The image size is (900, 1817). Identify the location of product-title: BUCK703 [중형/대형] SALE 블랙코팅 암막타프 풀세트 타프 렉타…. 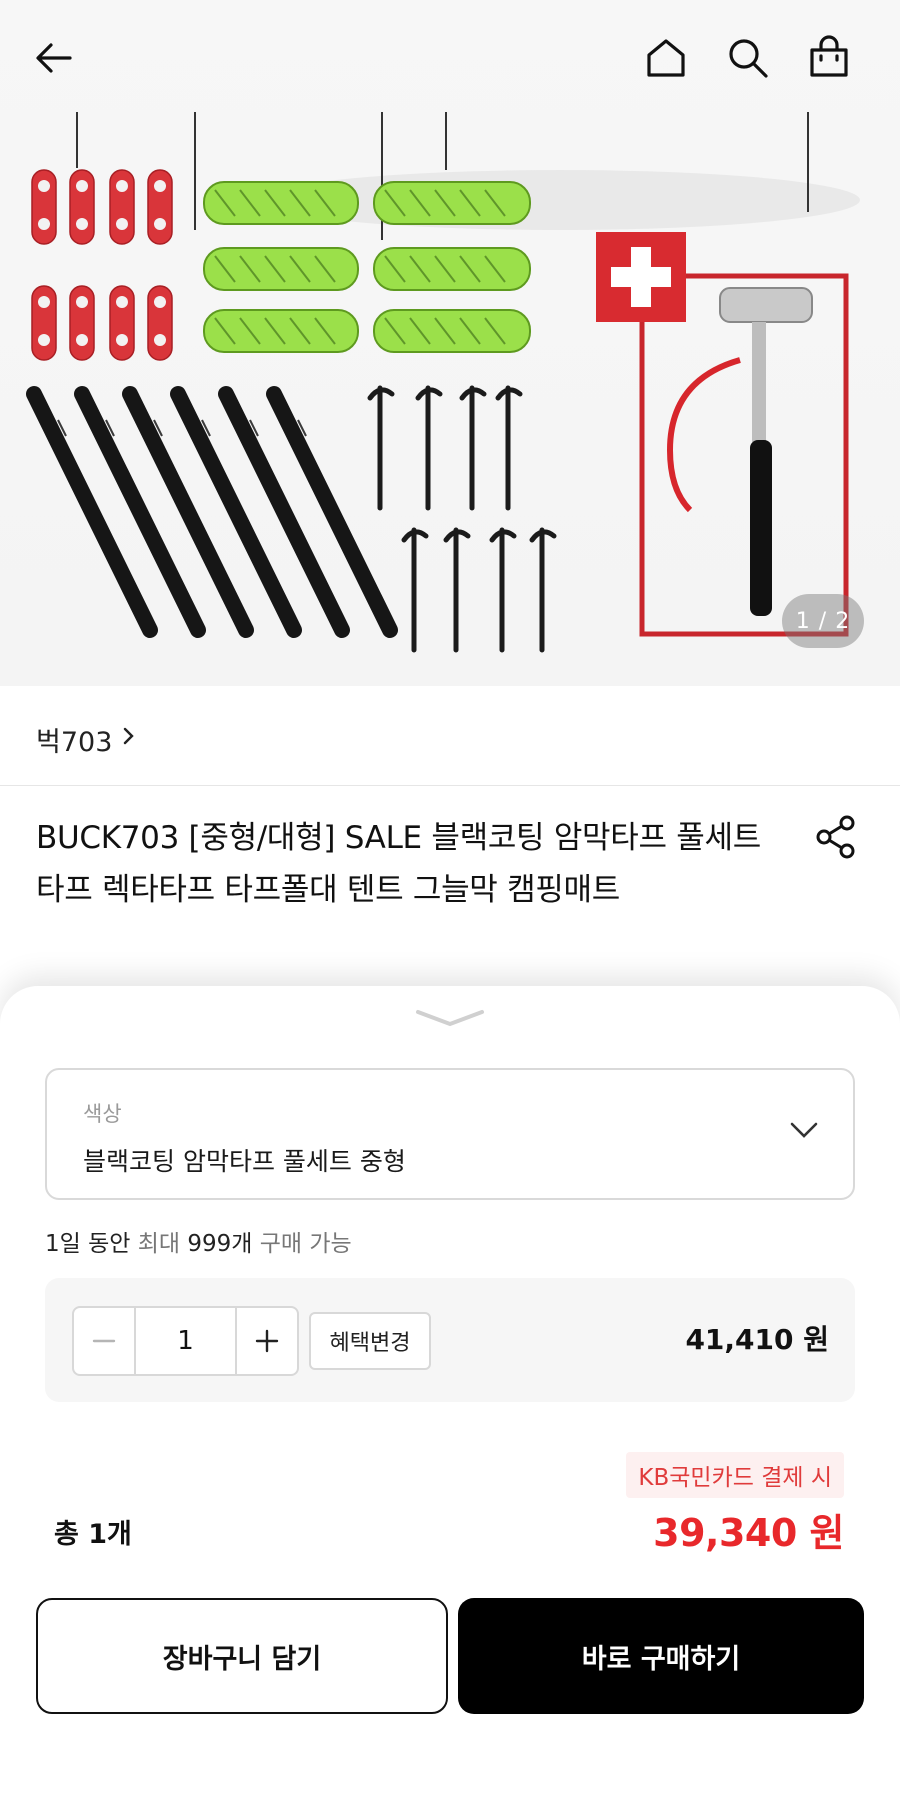
(398, 864).